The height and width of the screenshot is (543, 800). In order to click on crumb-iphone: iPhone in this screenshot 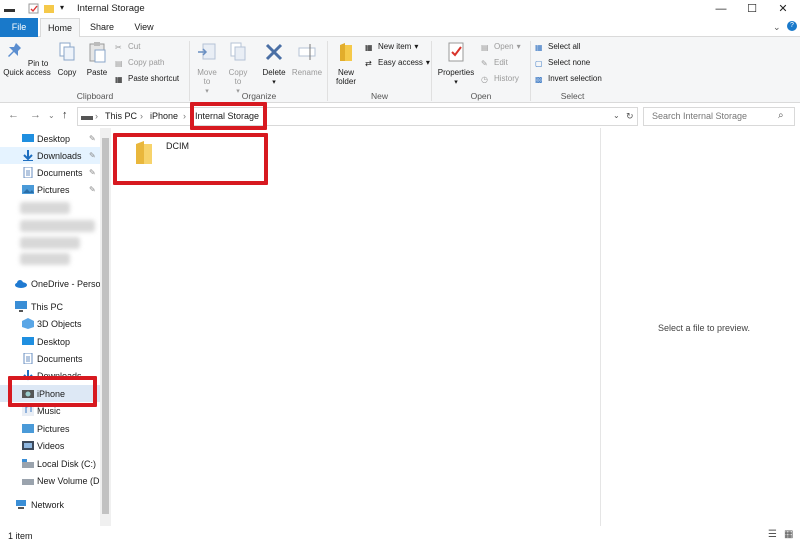, I will do `click(164, 116)`.